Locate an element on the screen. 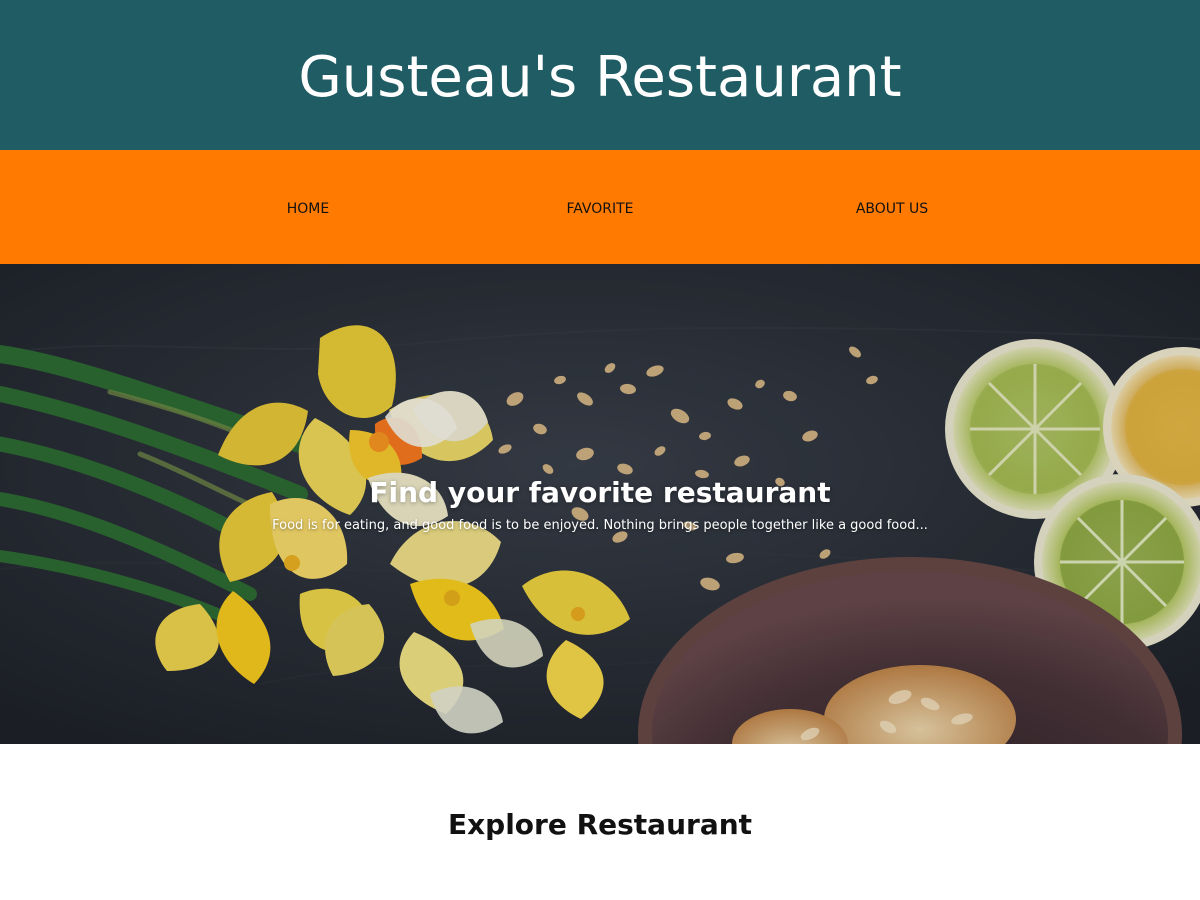 This screenshot has width=1200, height=900. site-title: Gusteau's Restaurant is located at coordinates (600, 77).